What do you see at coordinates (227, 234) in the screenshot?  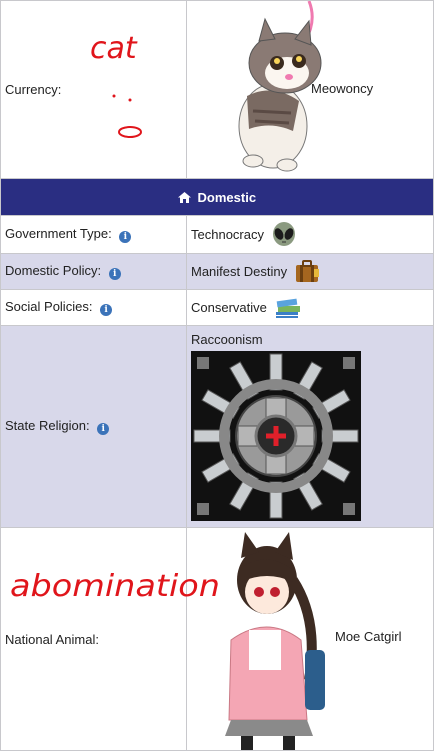 I see `government-value: Technocracy` at bounding box center [227, 234].